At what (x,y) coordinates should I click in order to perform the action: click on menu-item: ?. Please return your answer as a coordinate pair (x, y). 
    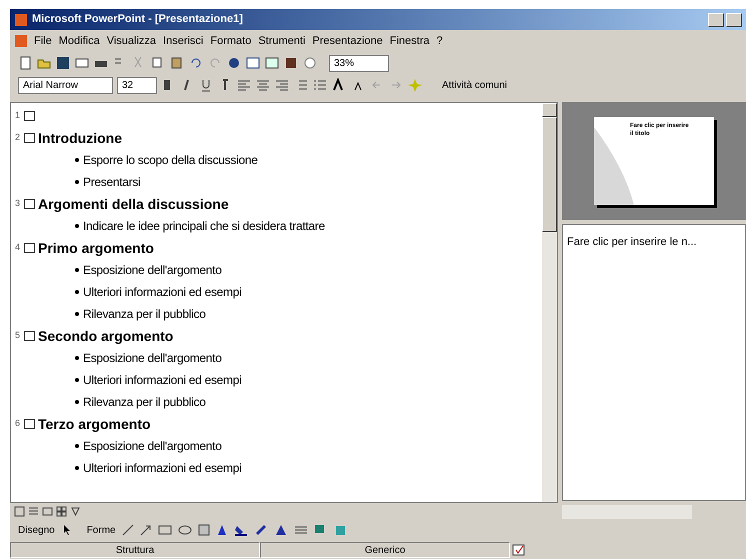
    Looking at the image, I should click on (439, 41).